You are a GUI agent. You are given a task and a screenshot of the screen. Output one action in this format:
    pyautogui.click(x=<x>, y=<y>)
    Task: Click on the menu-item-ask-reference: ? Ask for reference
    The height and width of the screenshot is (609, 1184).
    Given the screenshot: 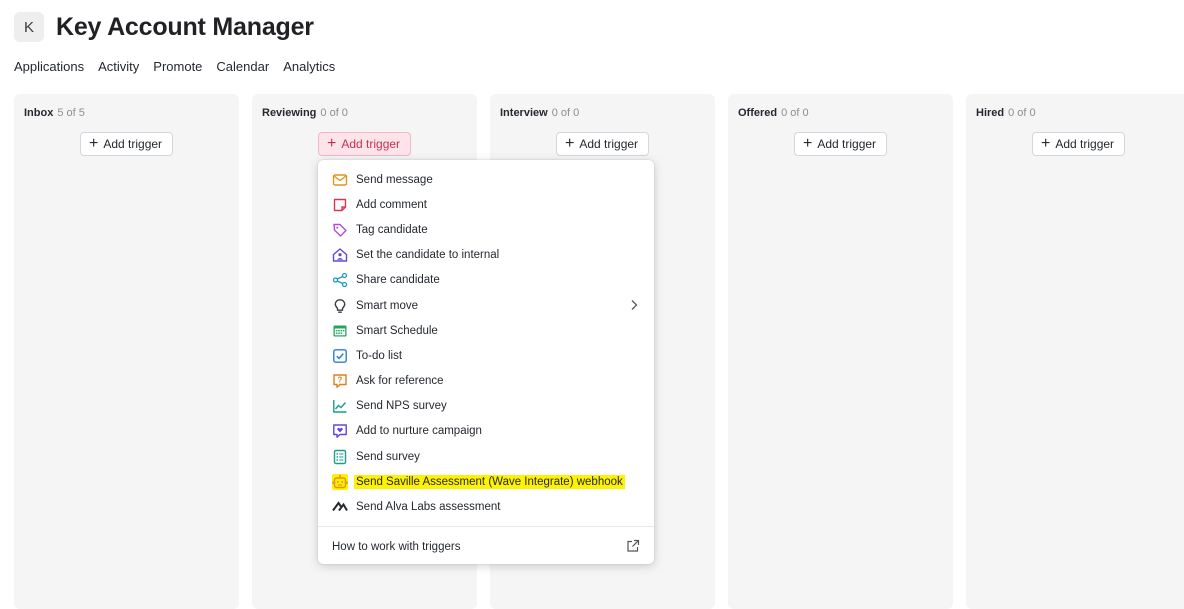 What is the action you would take?
    pyautogui.click(x=486, y=381)
    